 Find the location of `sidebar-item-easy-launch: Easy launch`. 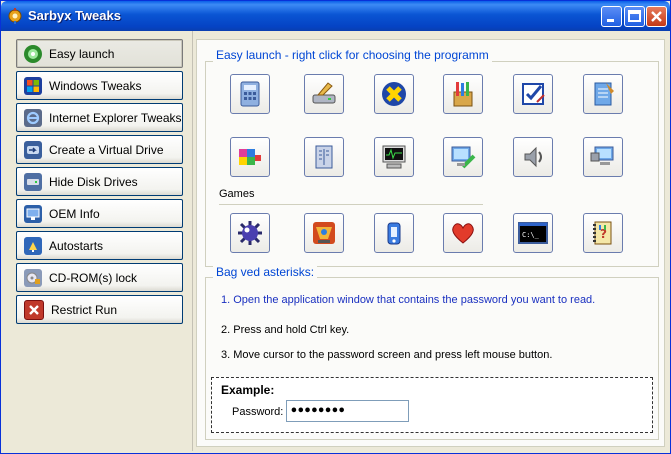

sidebar-item-easy-launch: Easy launch is located at coordinates (99, 53).